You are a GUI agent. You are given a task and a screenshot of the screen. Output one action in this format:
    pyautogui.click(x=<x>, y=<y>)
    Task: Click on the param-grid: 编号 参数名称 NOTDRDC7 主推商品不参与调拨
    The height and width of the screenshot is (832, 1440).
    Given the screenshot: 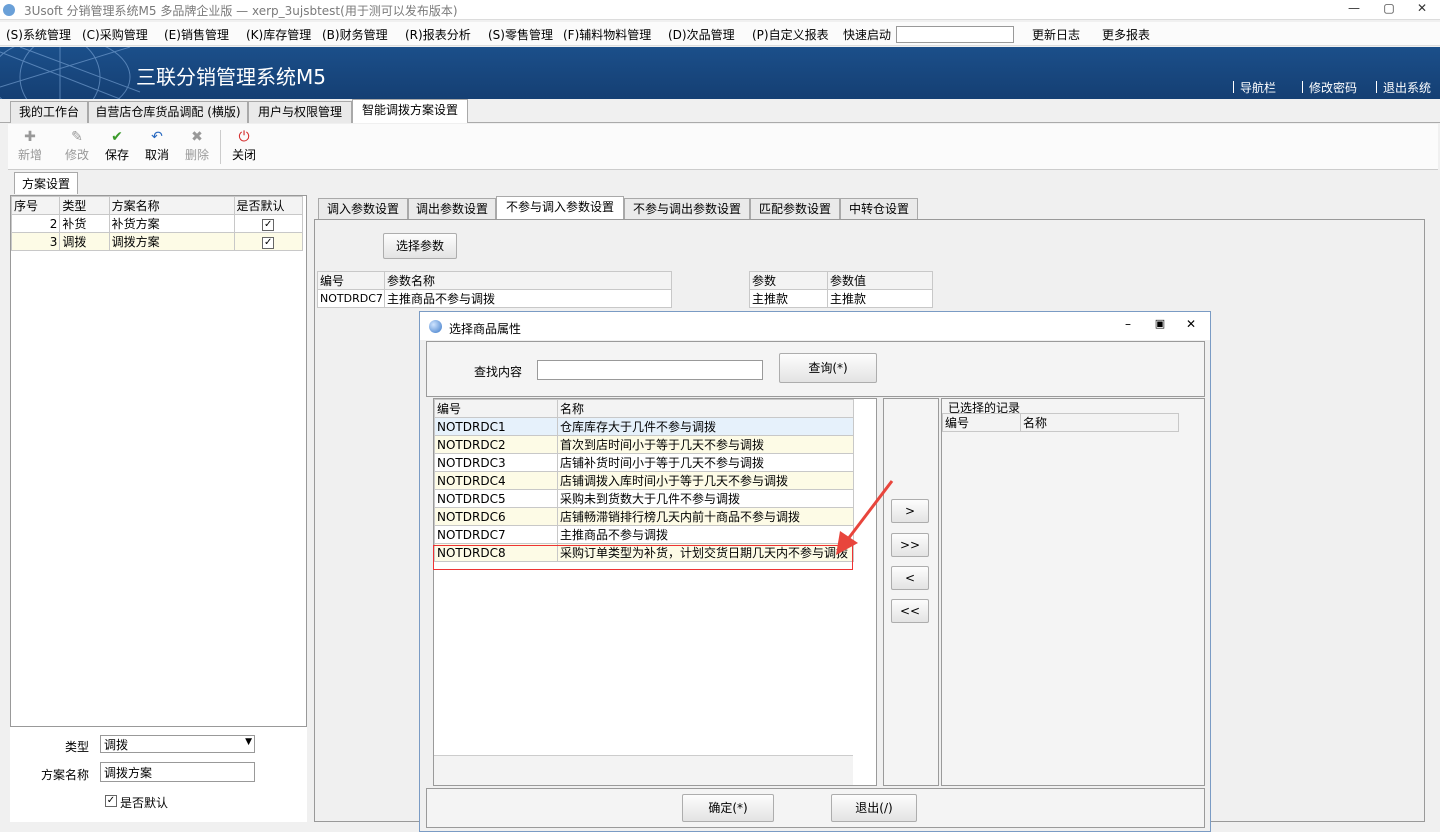 What is the action you would take?
    pyautogui.click(x=494, y=289)
    